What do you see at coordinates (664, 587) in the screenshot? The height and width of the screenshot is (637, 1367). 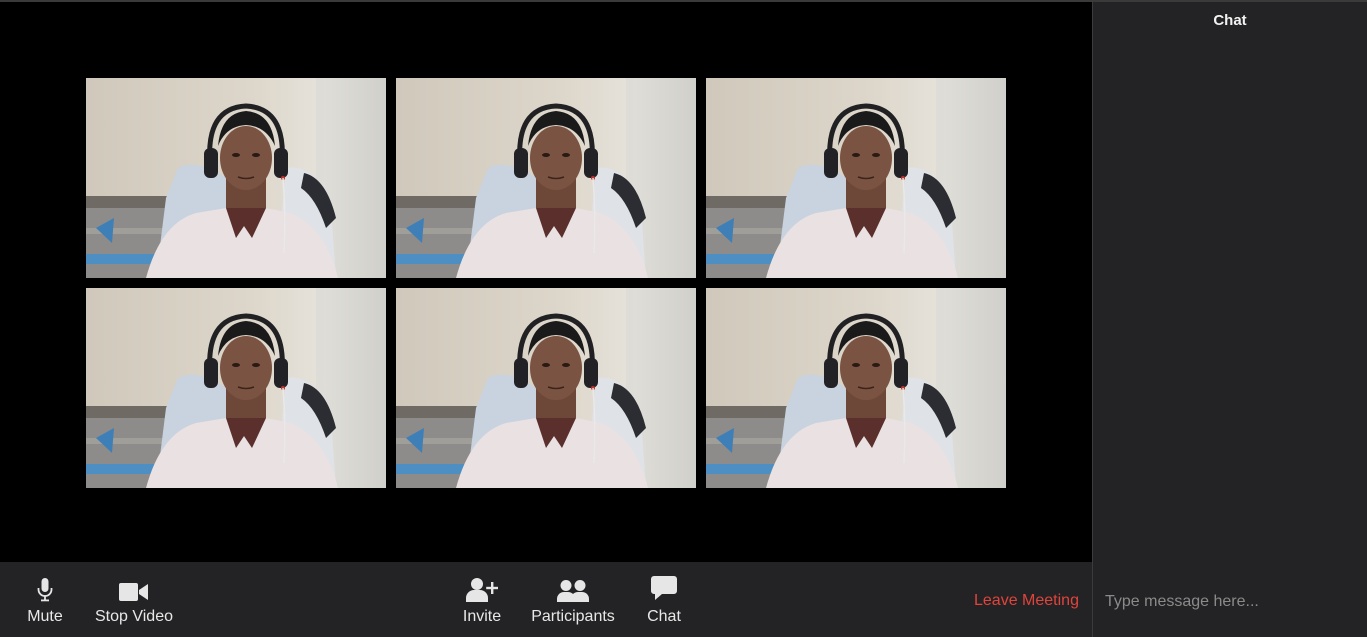 I see `speech-bubble-icon` at bounding box center [664, 587].